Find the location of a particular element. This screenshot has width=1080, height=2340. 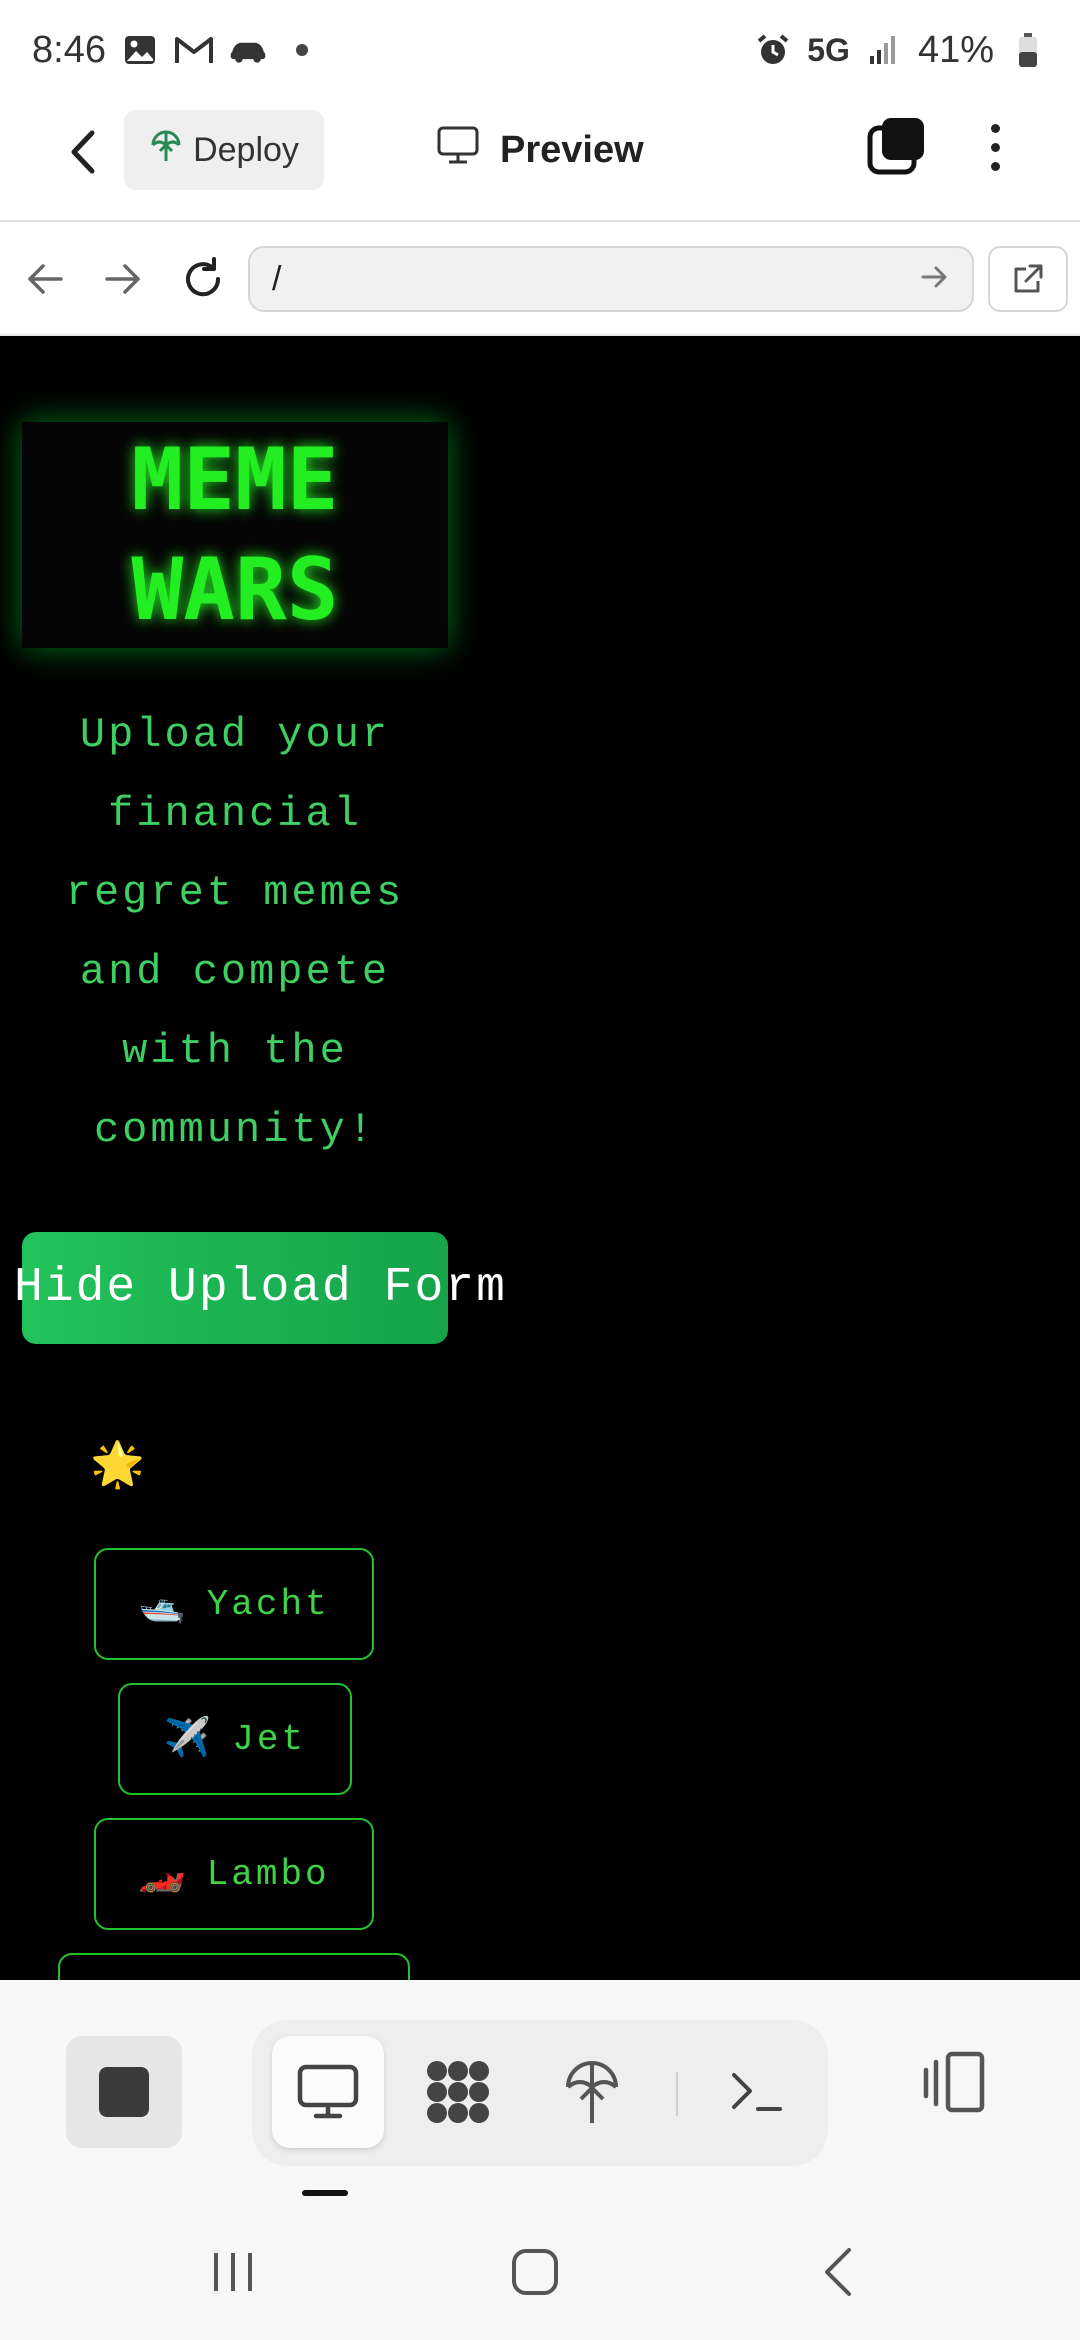

home-button is located at coordinates (535, 2272).